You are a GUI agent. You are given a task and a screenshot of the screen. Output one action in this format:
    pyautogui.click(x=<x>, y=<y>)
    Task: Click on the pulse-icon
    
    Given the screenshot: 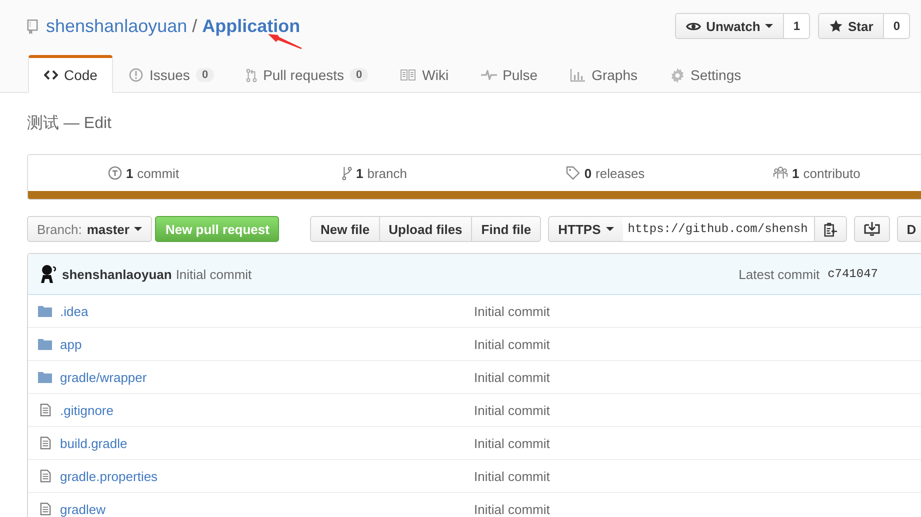 What is the action you would take?
    pyautogui.click(x=488, y=75)
    